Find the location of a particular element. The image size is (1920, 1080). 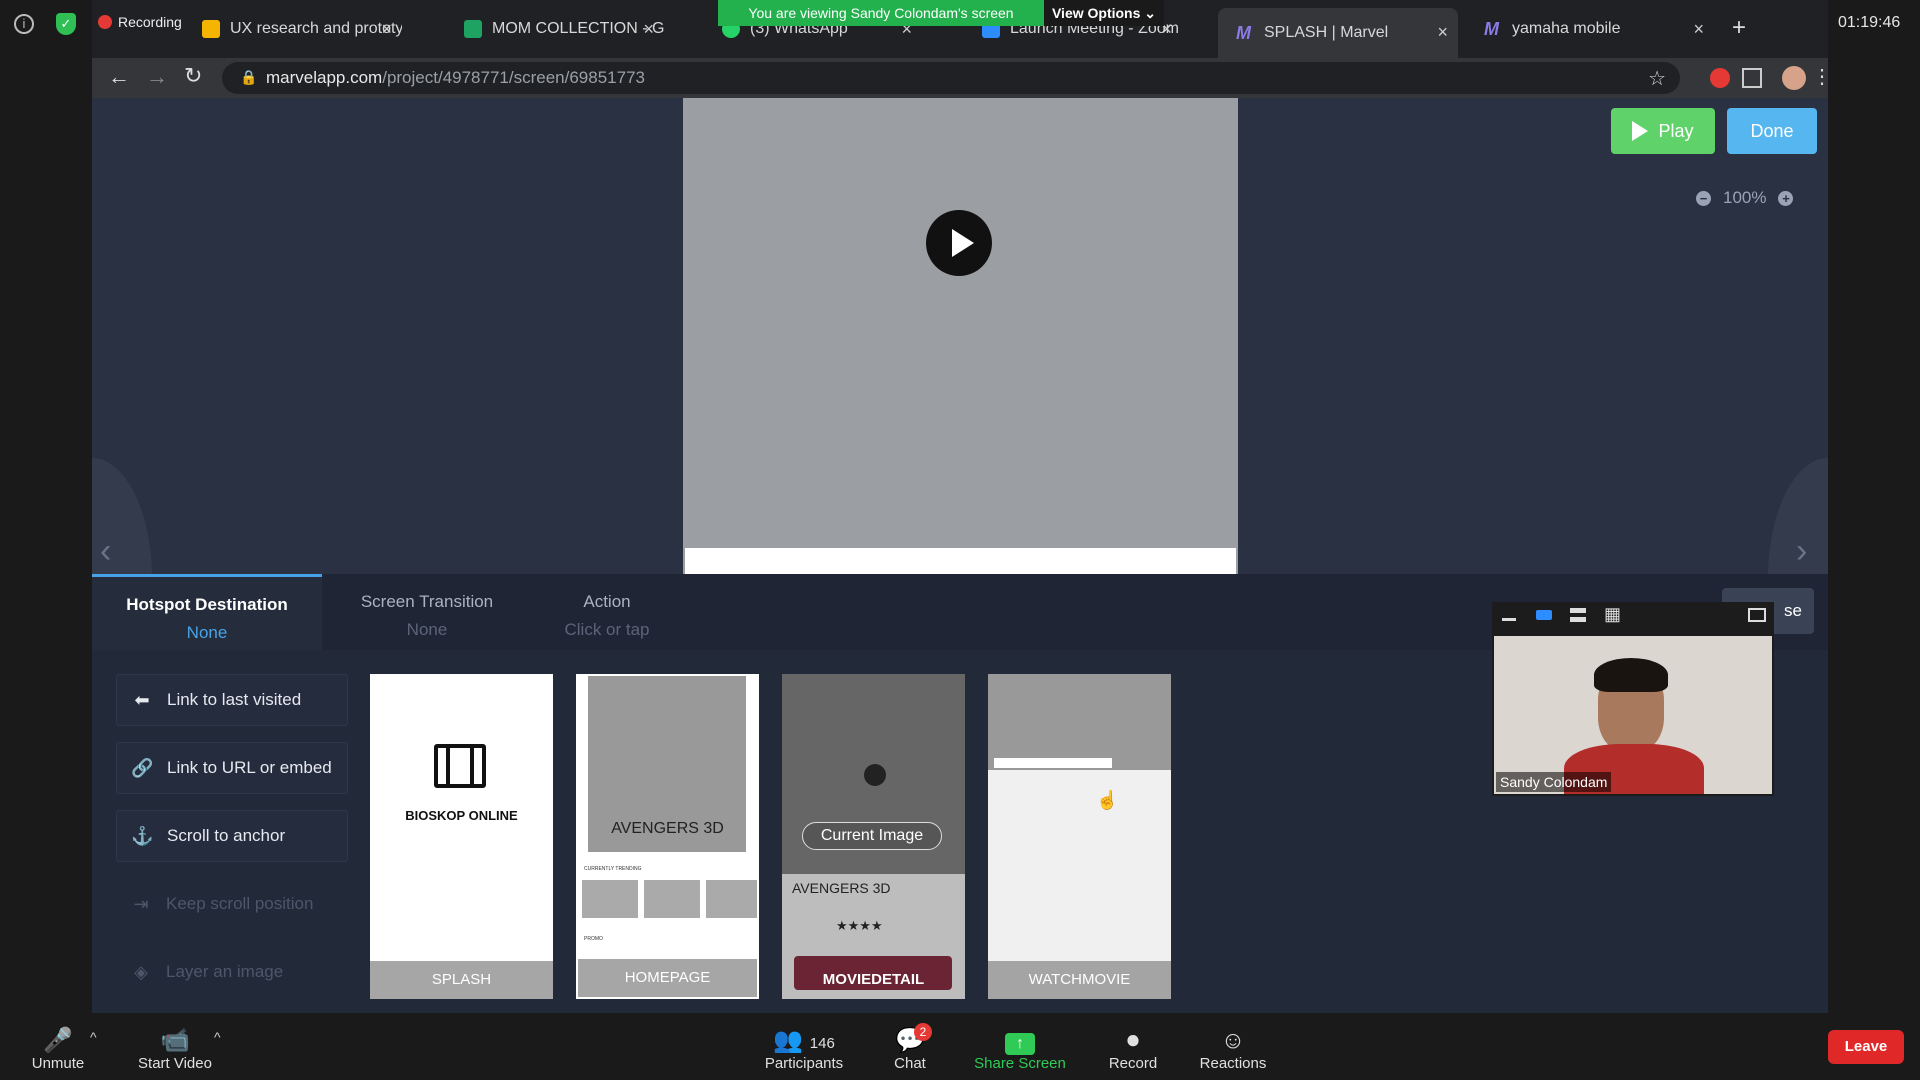

recording-dot-icon is located at coordinates (105, 22).